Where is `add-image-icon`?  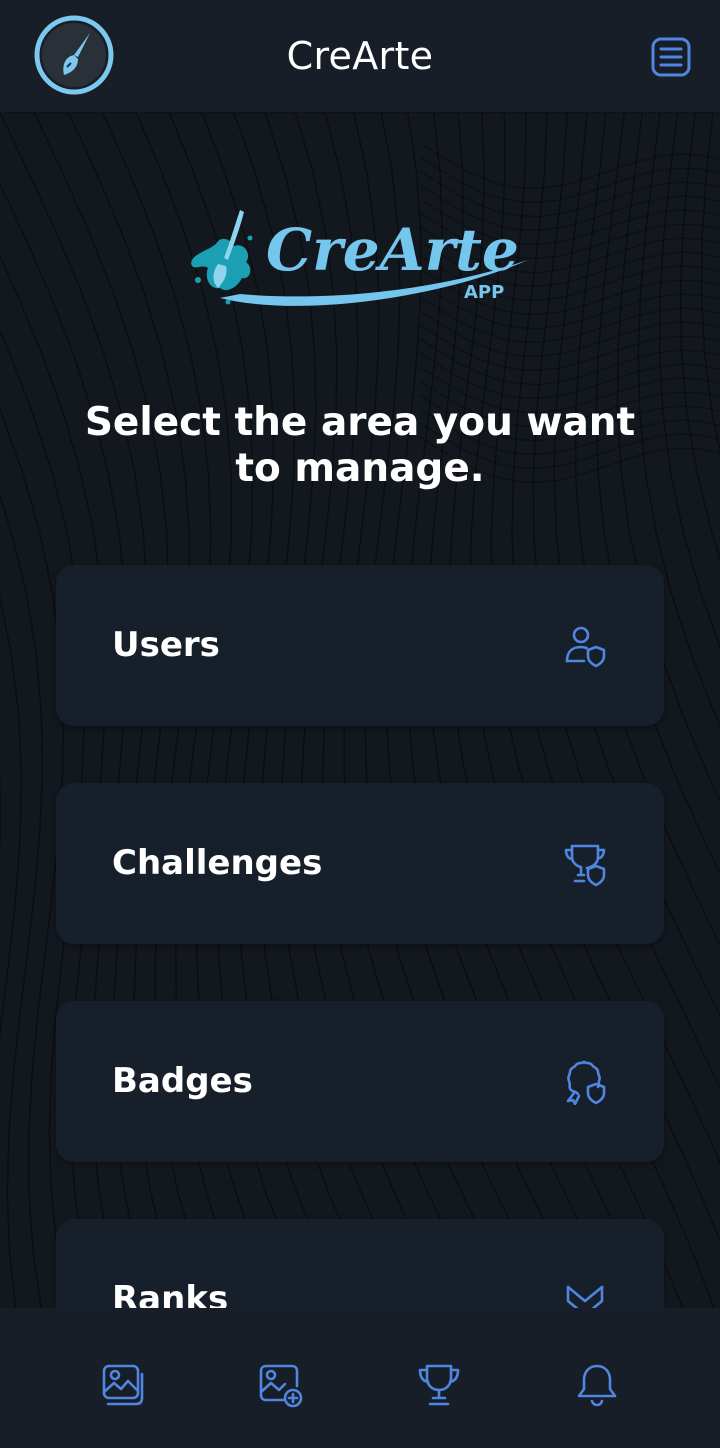 add-image-icon is located at coordinates (280, 1385).